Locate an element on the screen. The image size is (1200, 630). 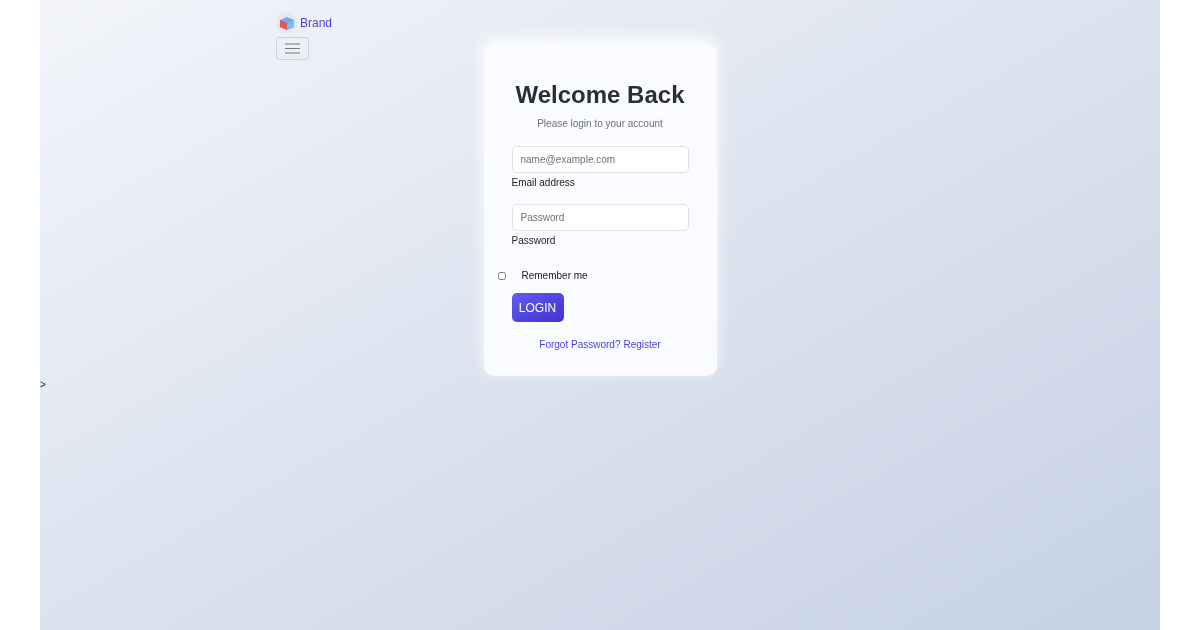
text-field: name@example.com is located at coordinates (600, 159).